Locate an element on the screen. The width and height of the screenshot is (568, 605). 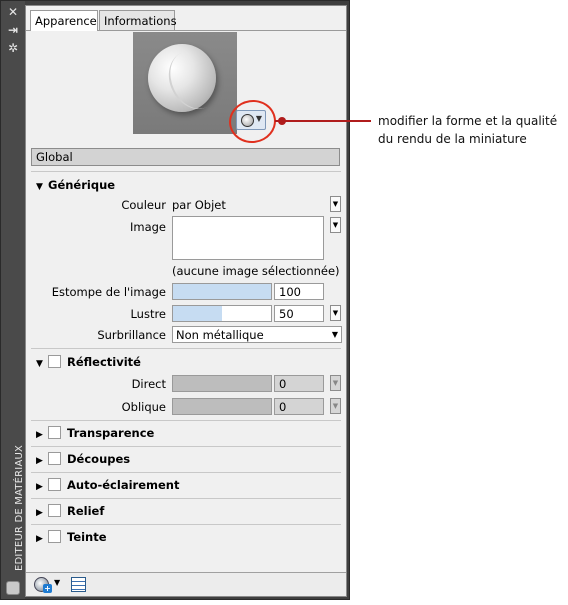
transparence-checkbox is located at coordinates (54, 432).